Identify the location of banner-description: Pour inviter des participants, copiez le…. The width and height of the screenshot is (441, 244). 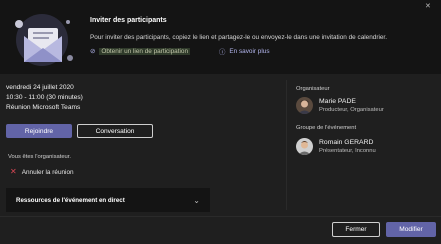
(238, 37).